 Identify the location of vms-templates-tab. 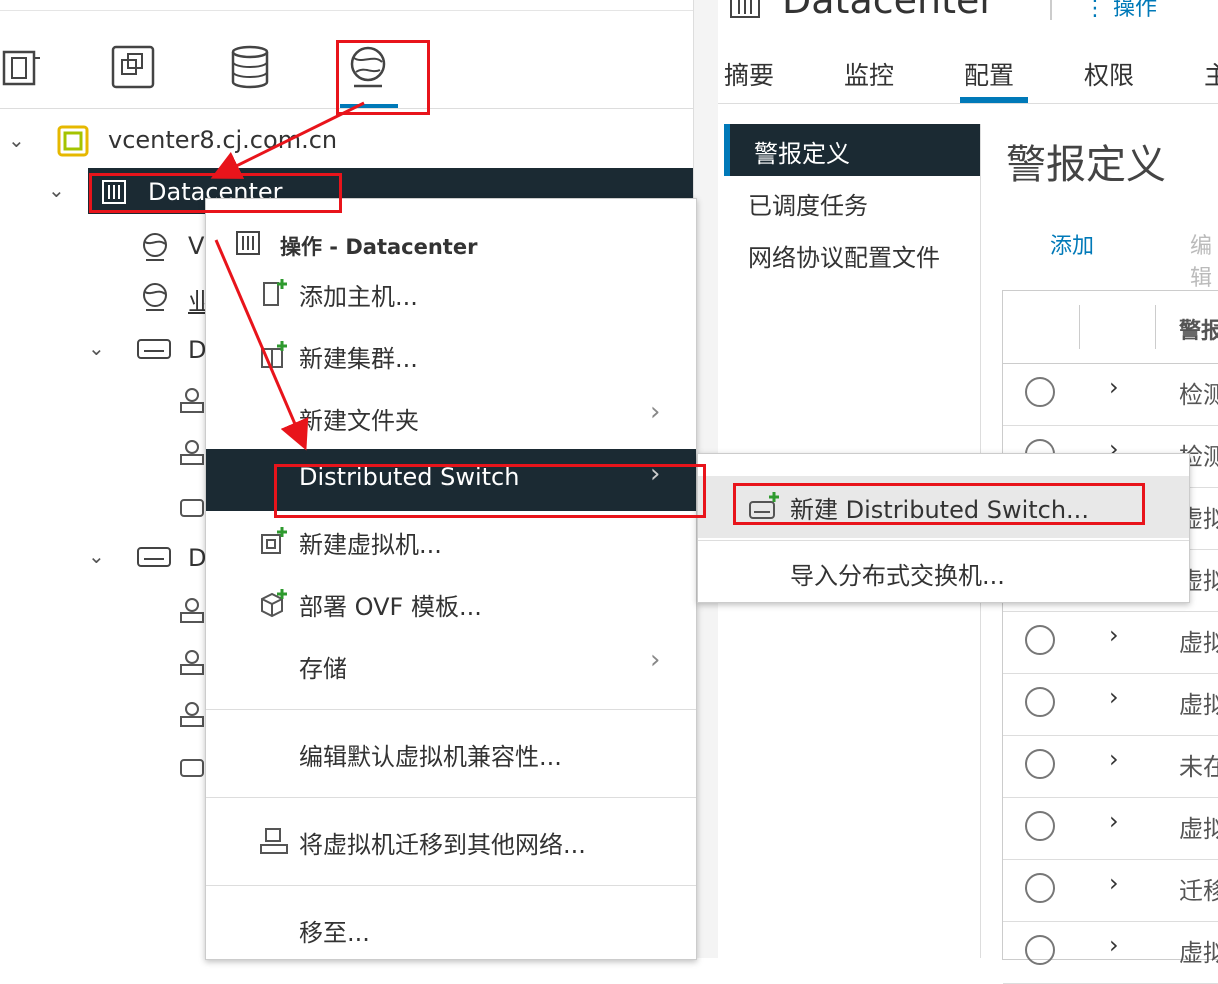
(132, 67).